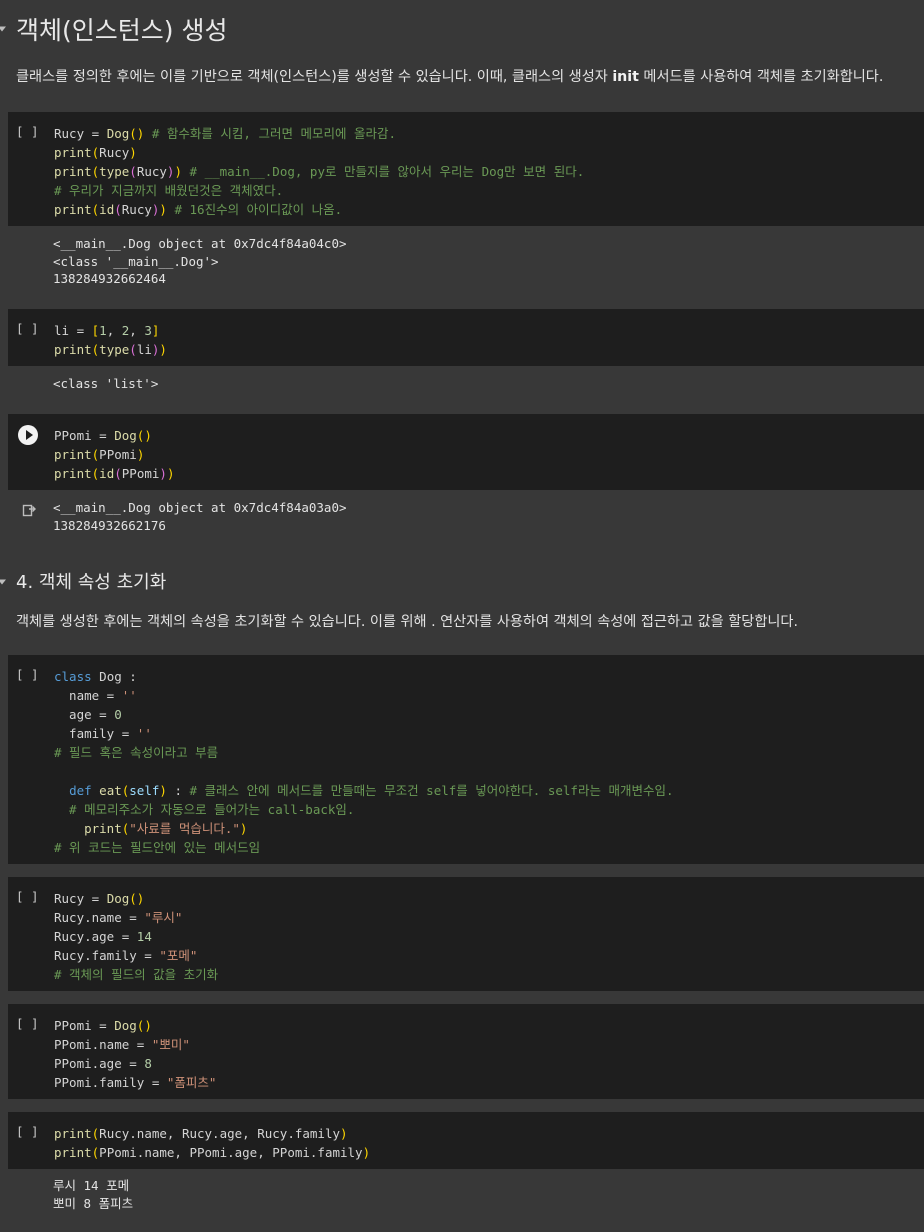  Describe the element at coordinates (201, 1133) in the screenshot. I see `code-line: print(Rucy.name, Rucy.age, Rucy.family)` at that location.